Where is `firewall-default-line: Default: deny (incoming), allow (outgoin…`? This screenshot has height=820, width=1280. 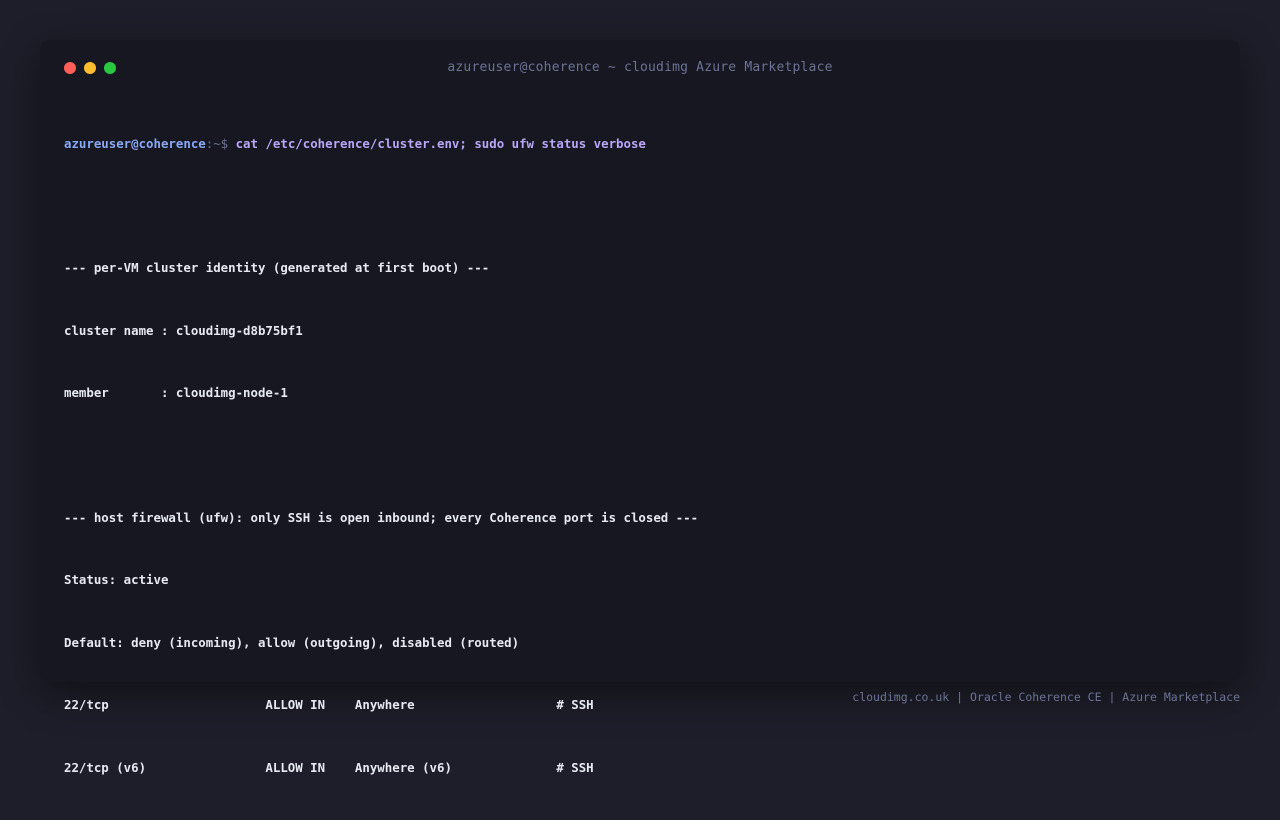 firewall-default-line: Default: deny (incoming), allow (outgoin… is located at coordinates (292, 642).